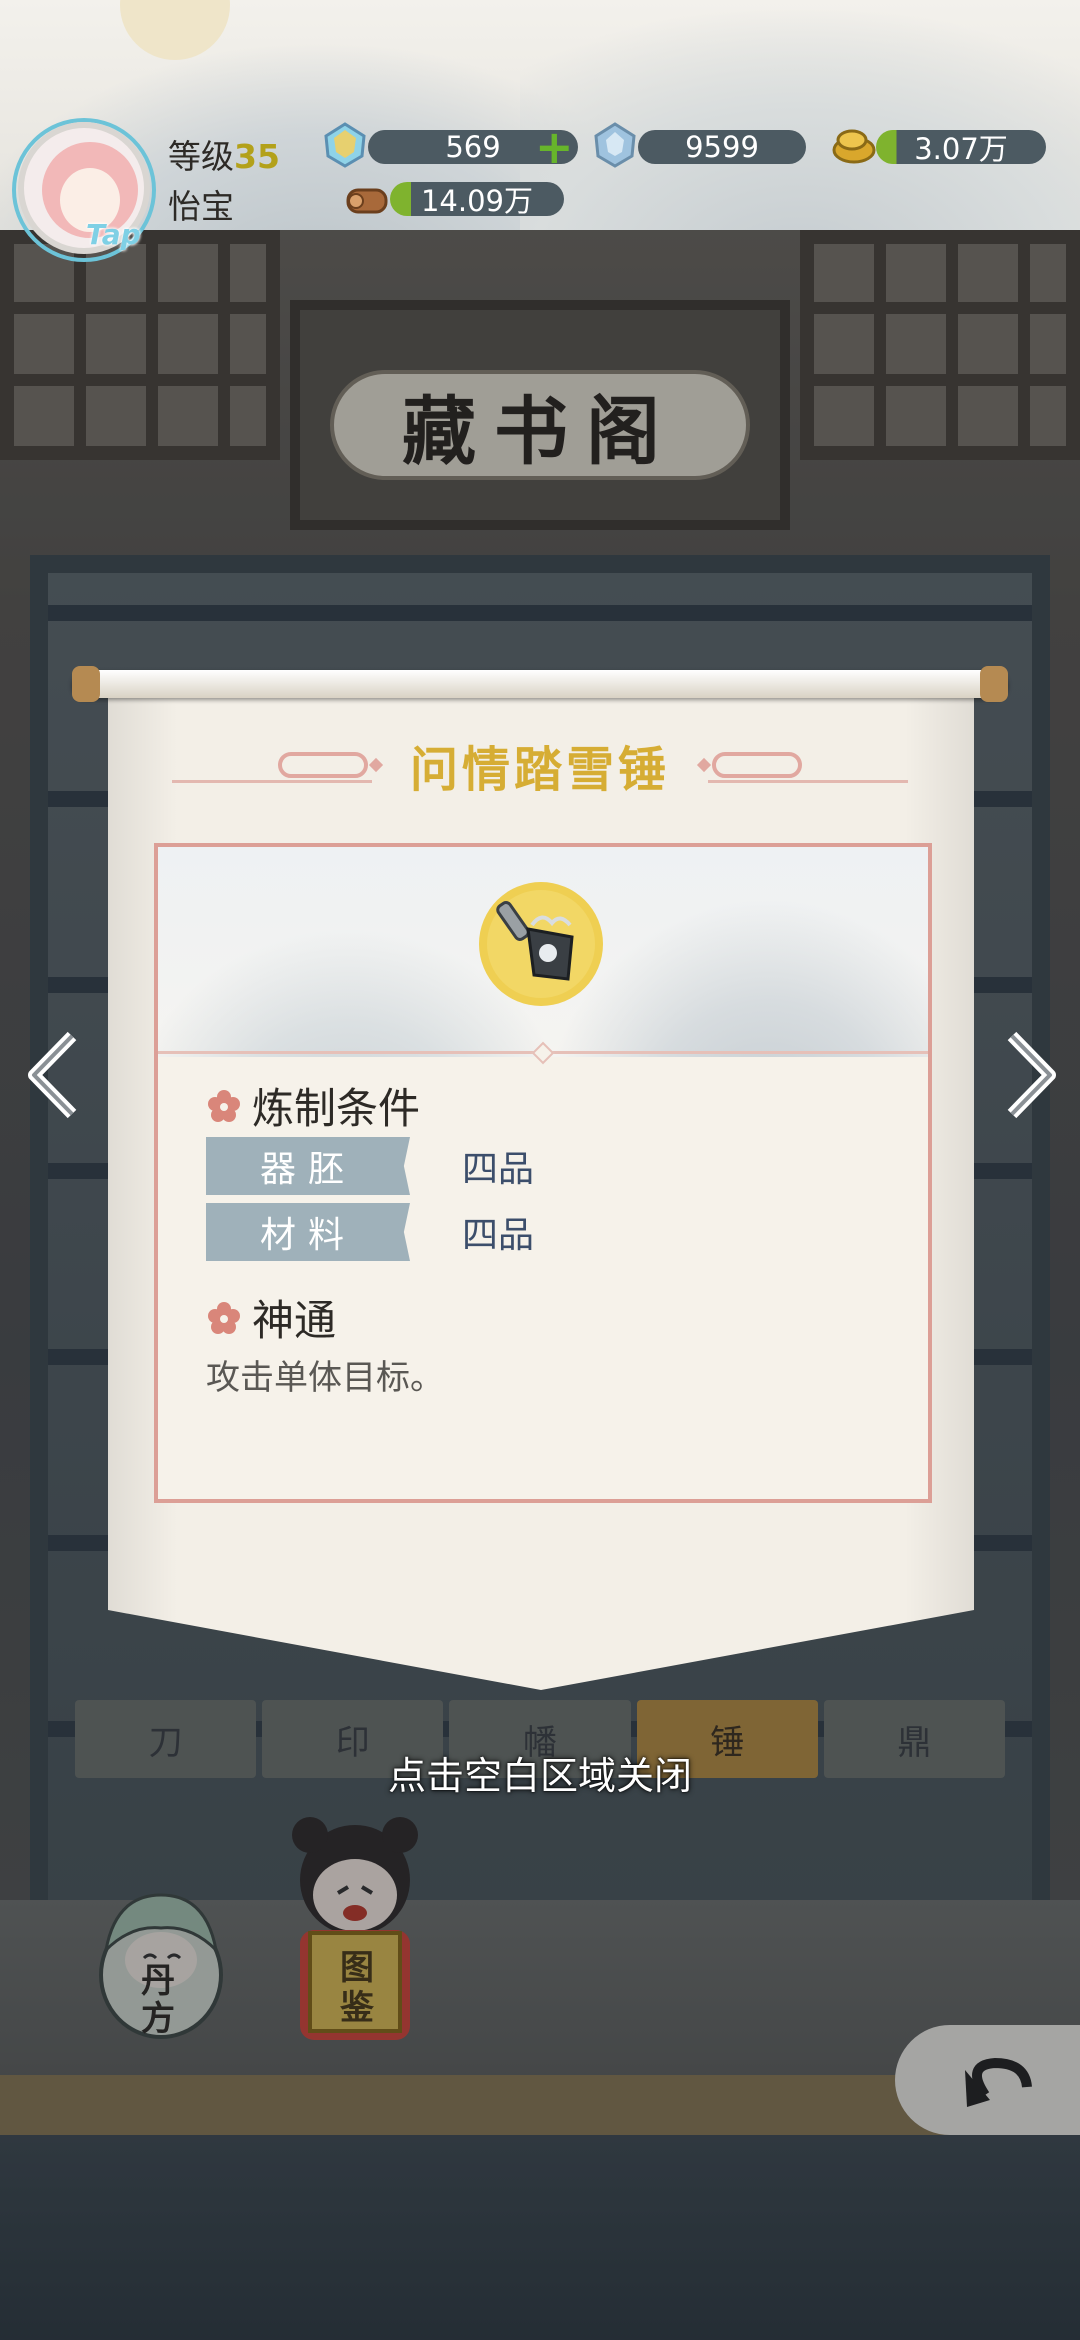 The image size is (1080, 2340). What do you see at coordinates (477, 200) in the screenshot?
I see `wood-amount: 14.09万` at bounding box center [477, 200].